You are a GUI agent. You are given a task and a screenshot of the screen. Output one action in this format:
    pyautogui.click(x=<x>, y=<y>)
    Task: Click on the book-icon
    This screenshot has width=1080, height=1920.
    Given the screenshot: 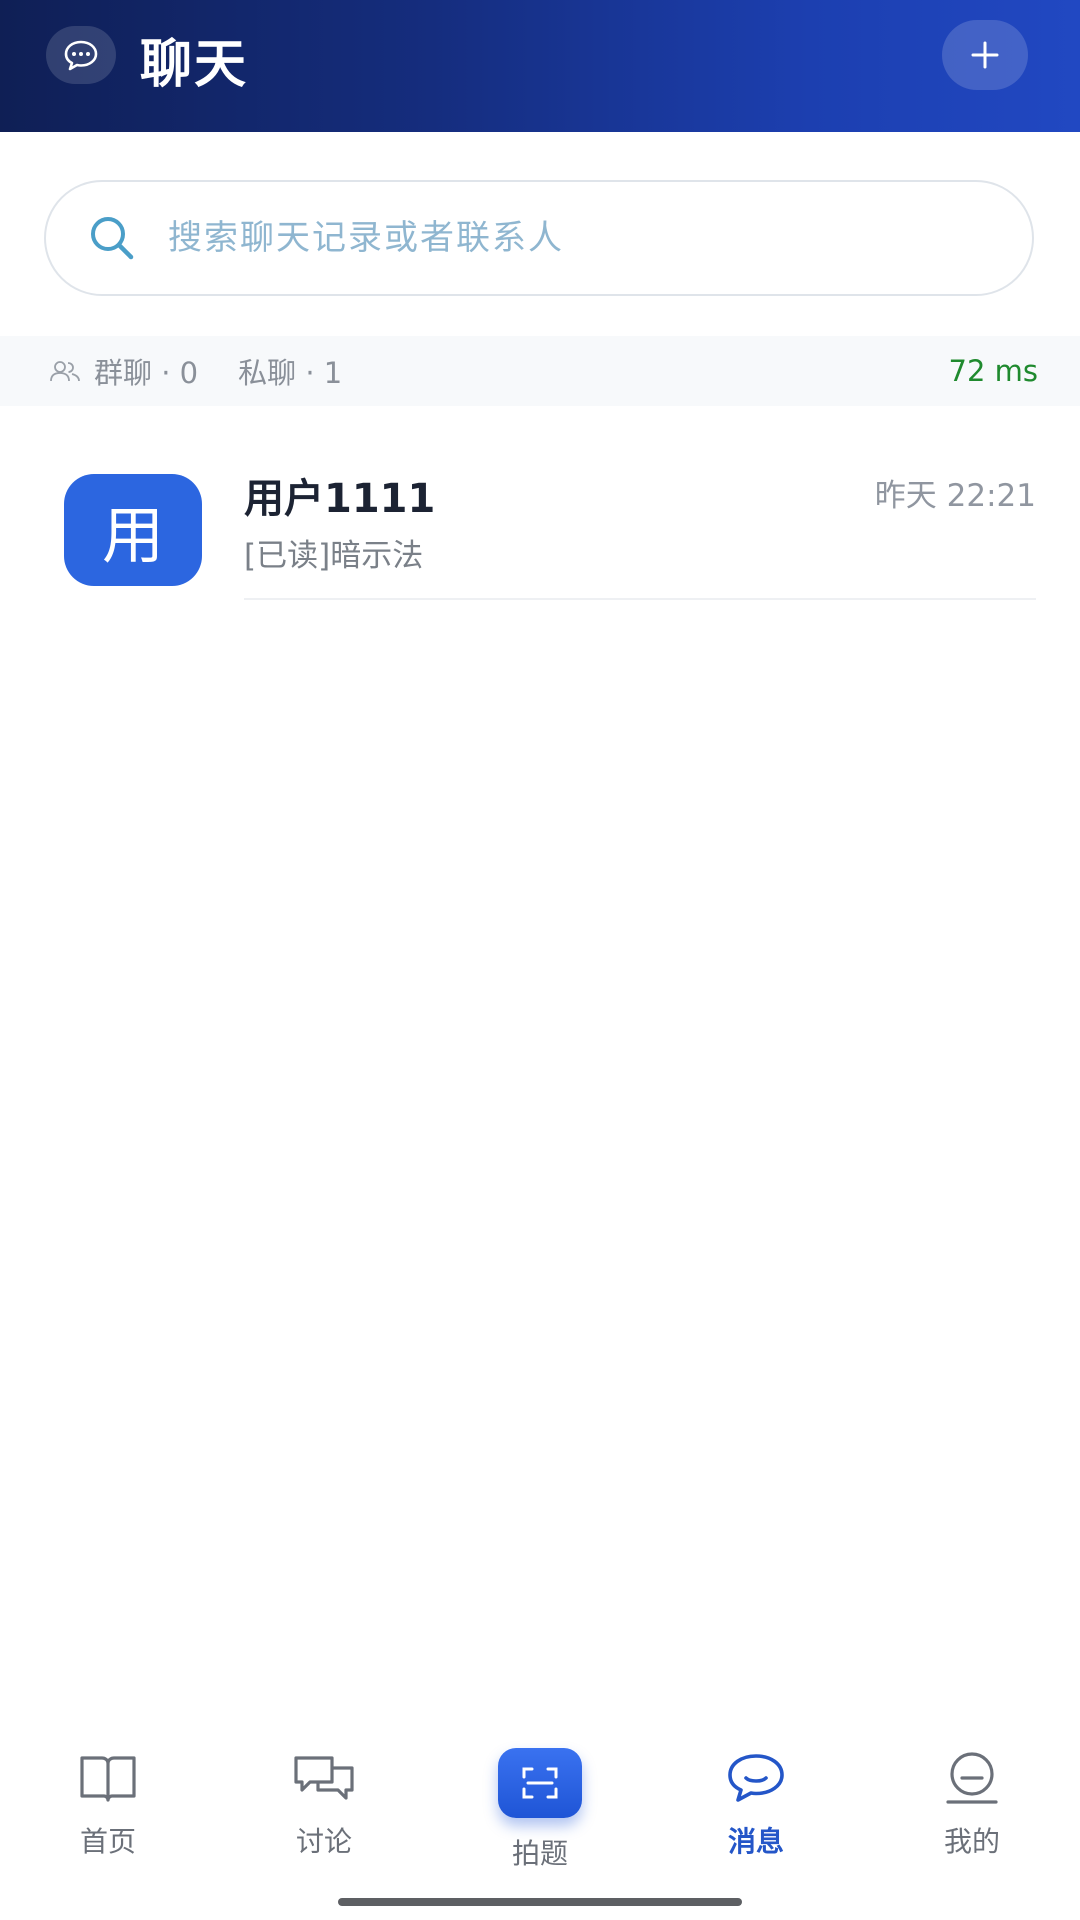 What is the action you would take?
    pyautogui.click(x=108, y=1779)
    